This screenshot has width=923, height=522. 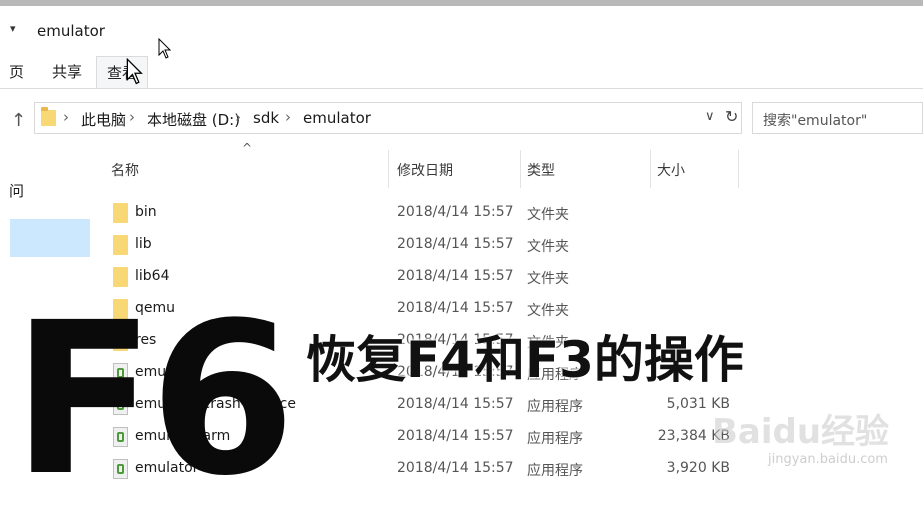 I want to click on window-top-border, so click(x=461, y=3).